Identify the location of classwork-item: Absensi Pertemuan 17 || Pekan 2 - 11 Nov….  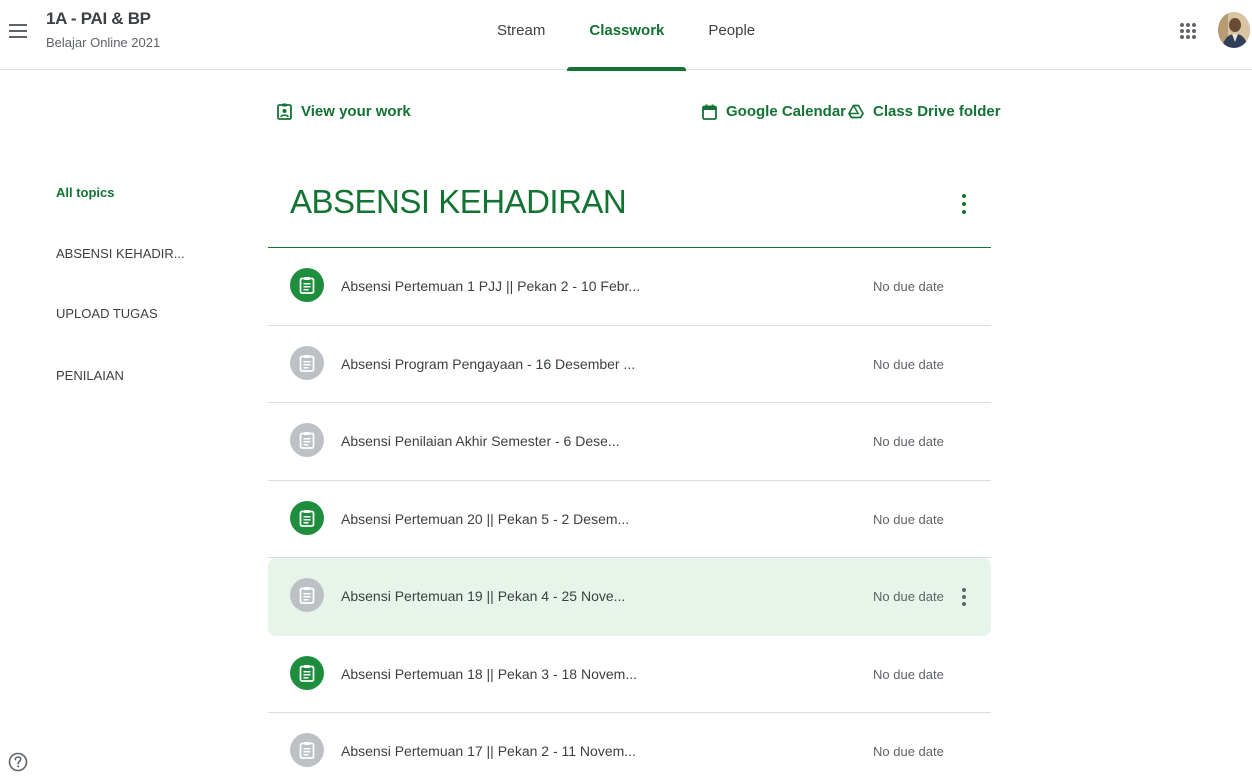
(629, 748).